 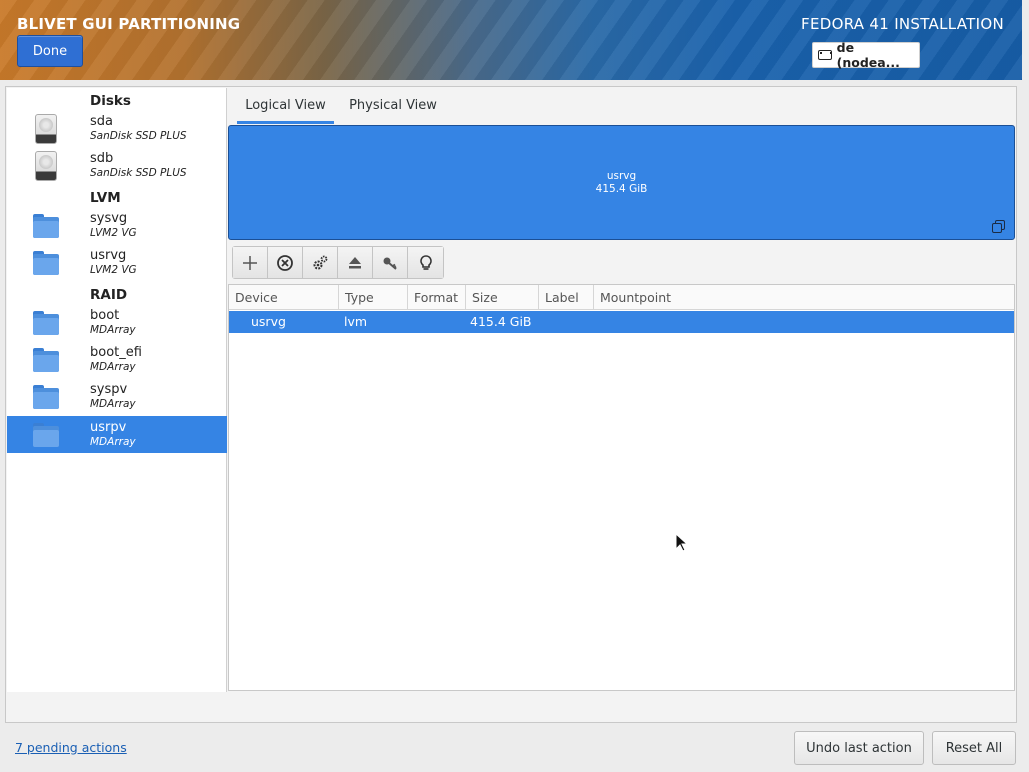 I want to click on visual-device-size: 415.4 GiB, so click(x=621, y=189).